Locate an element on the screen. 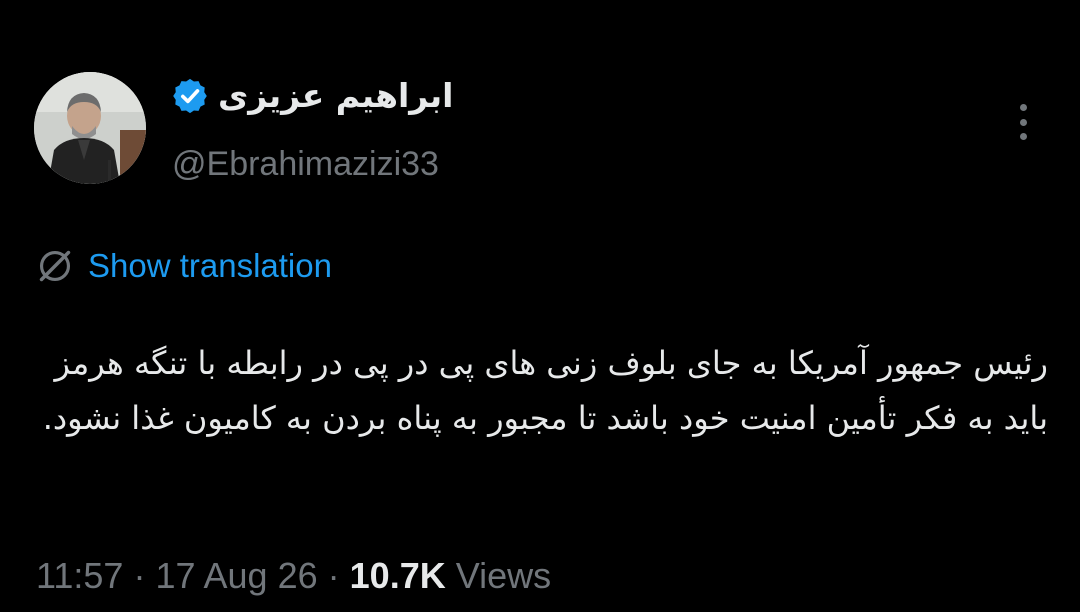 This screenshot has height=612, width=1080. profile-photo-icon is located at coordinates (90, 128).